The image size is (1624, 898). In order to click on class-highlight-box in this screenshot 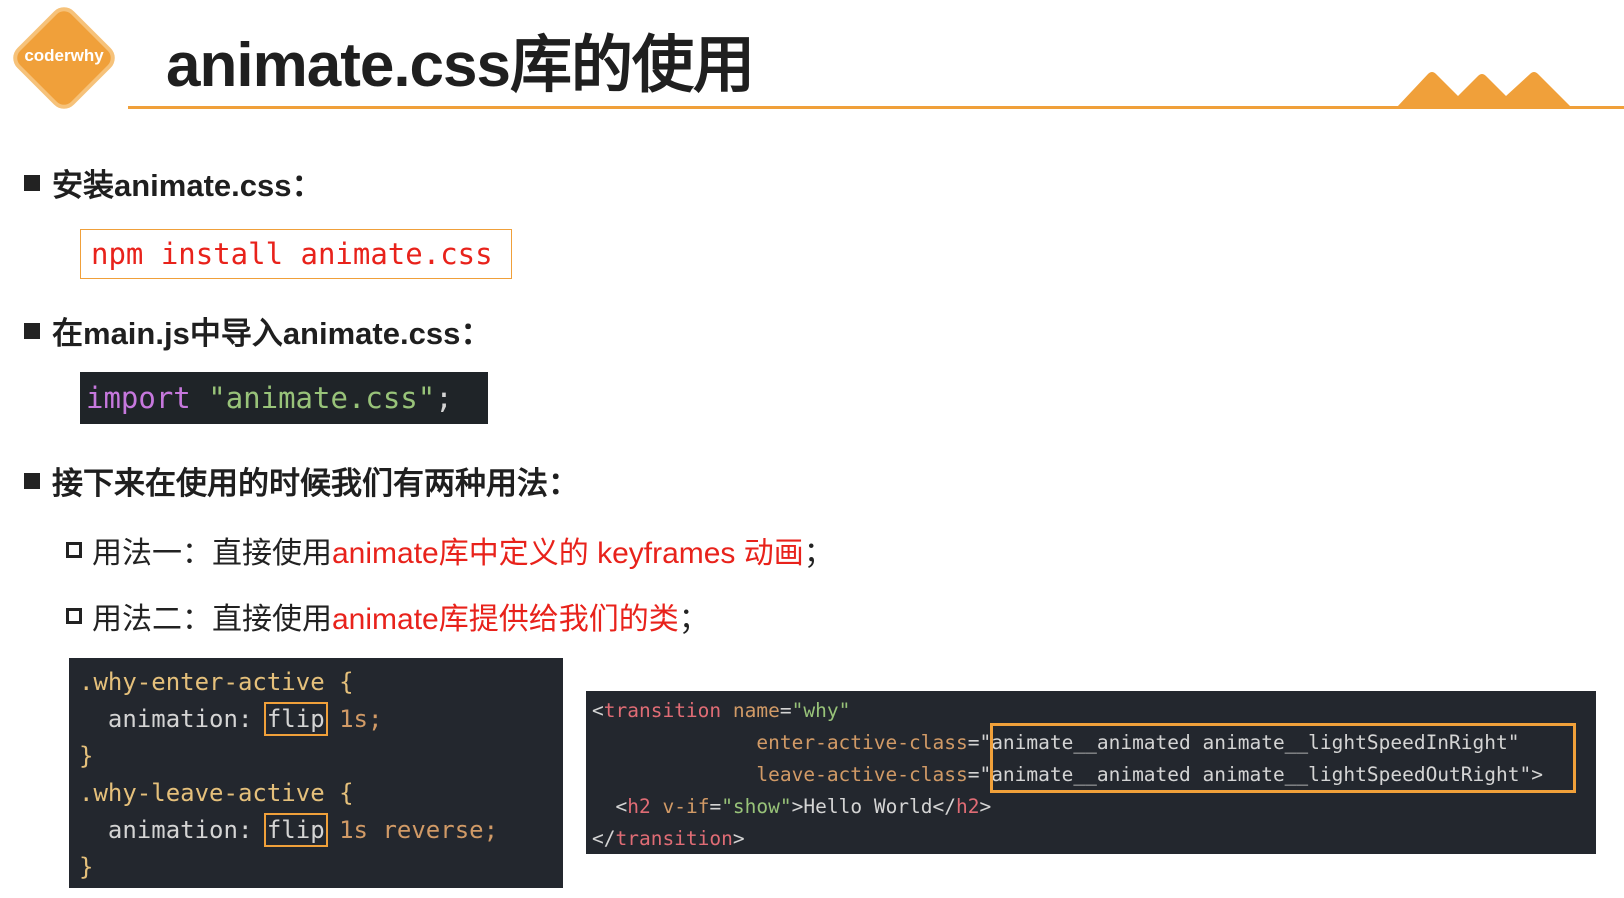, I will do `click(1283, 758)`.